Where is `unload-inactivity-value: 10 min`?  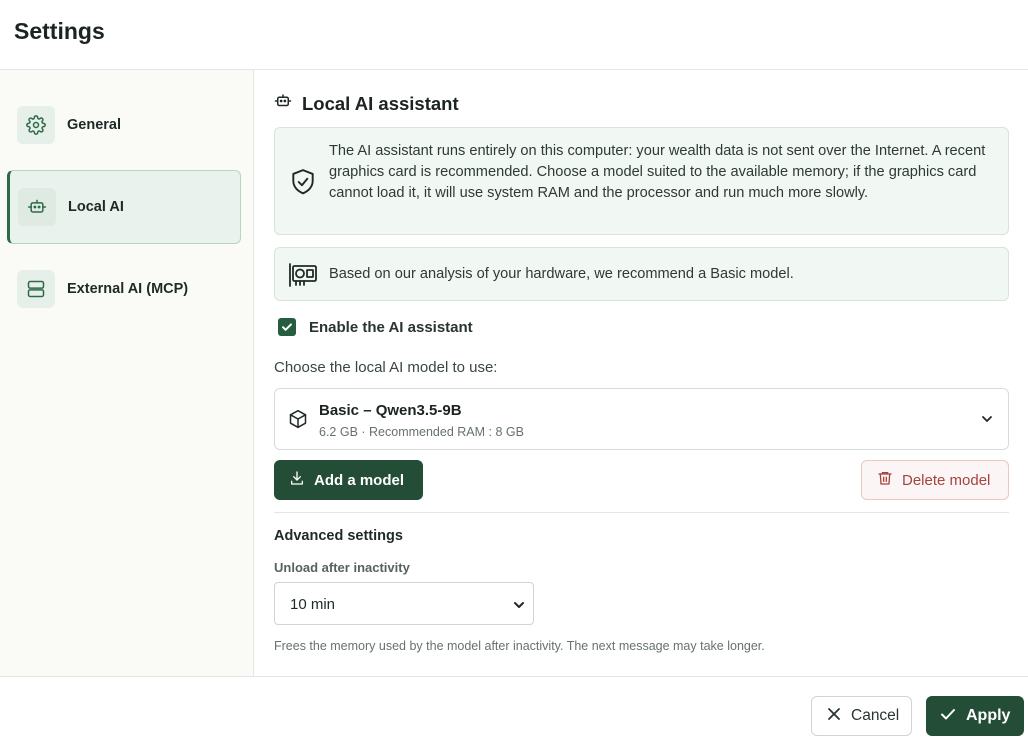 unload-inactivity-value: 10 min is located at coordinates (313, 604).